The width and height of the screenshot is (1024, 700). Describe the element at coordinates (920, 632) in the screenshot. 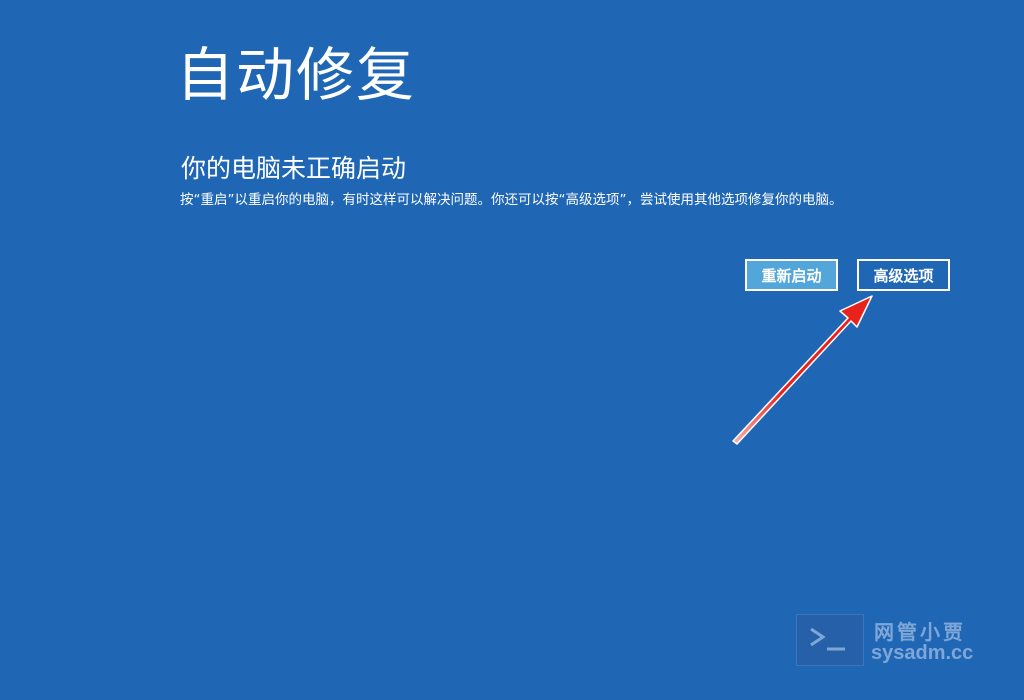

I see `watermark-name: 网管小贾` at that location.